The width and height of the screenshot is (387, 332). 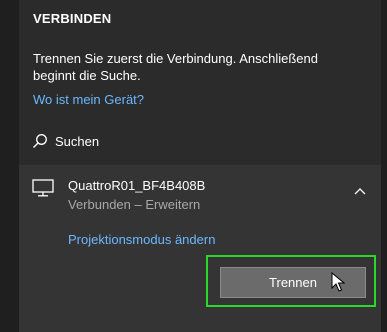 What do you see at coordinates (338, 284) in the screenshot?
I see `mouse-cursor-icon` at bounding box center [338, 284].